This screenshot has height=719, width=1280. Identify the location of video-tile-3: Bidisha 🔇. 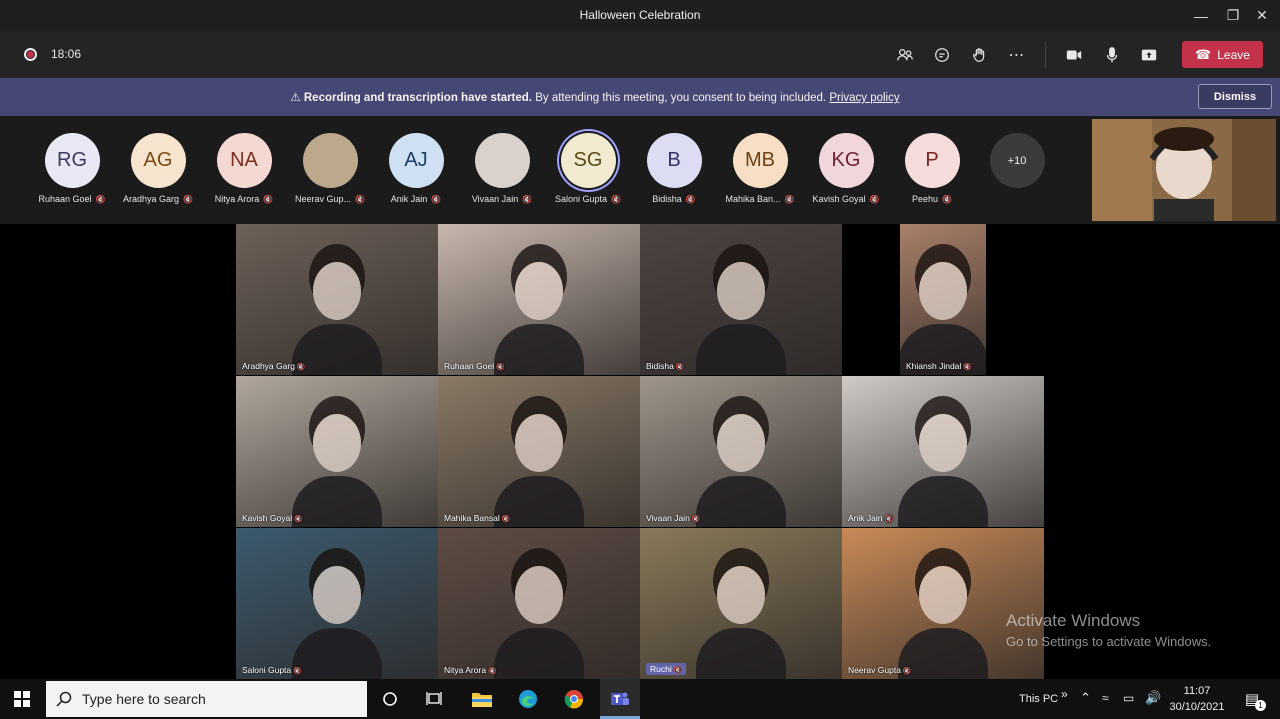
(741, 299).